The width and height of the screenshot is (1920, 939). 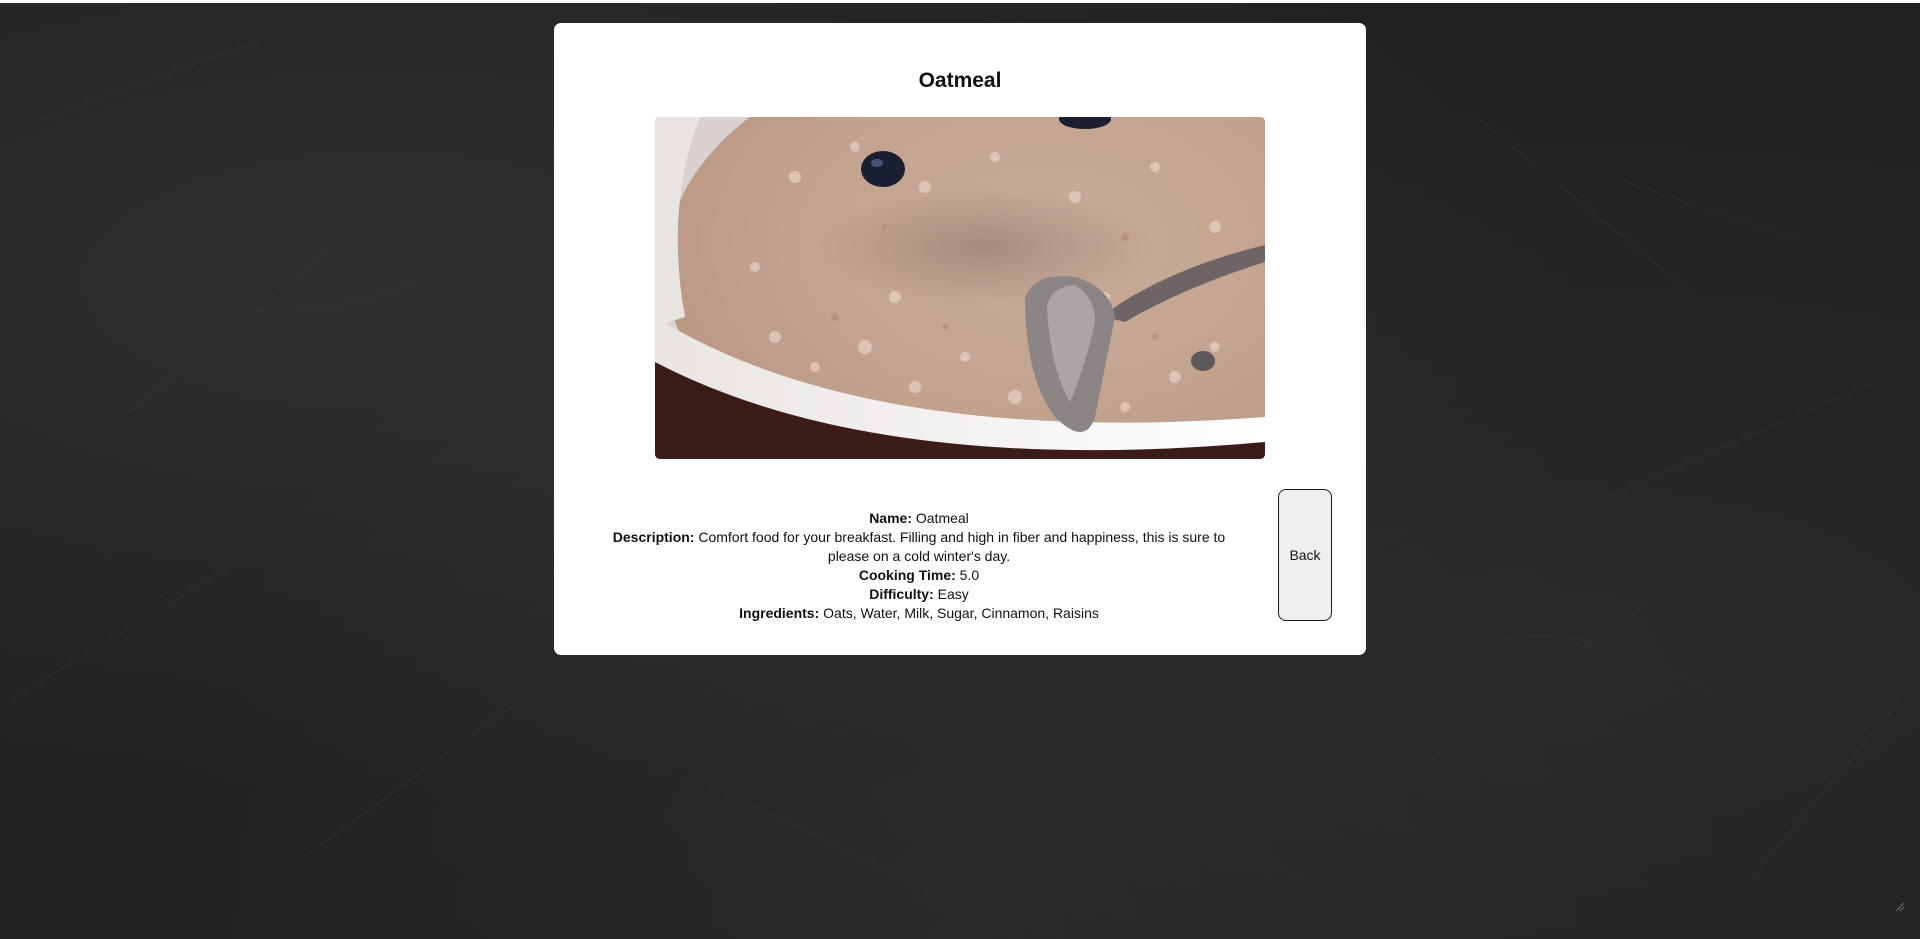 What do you see at coordinates (960, 1) in the screenshot?
I see `top-strip` at bounding box center [960, 1].